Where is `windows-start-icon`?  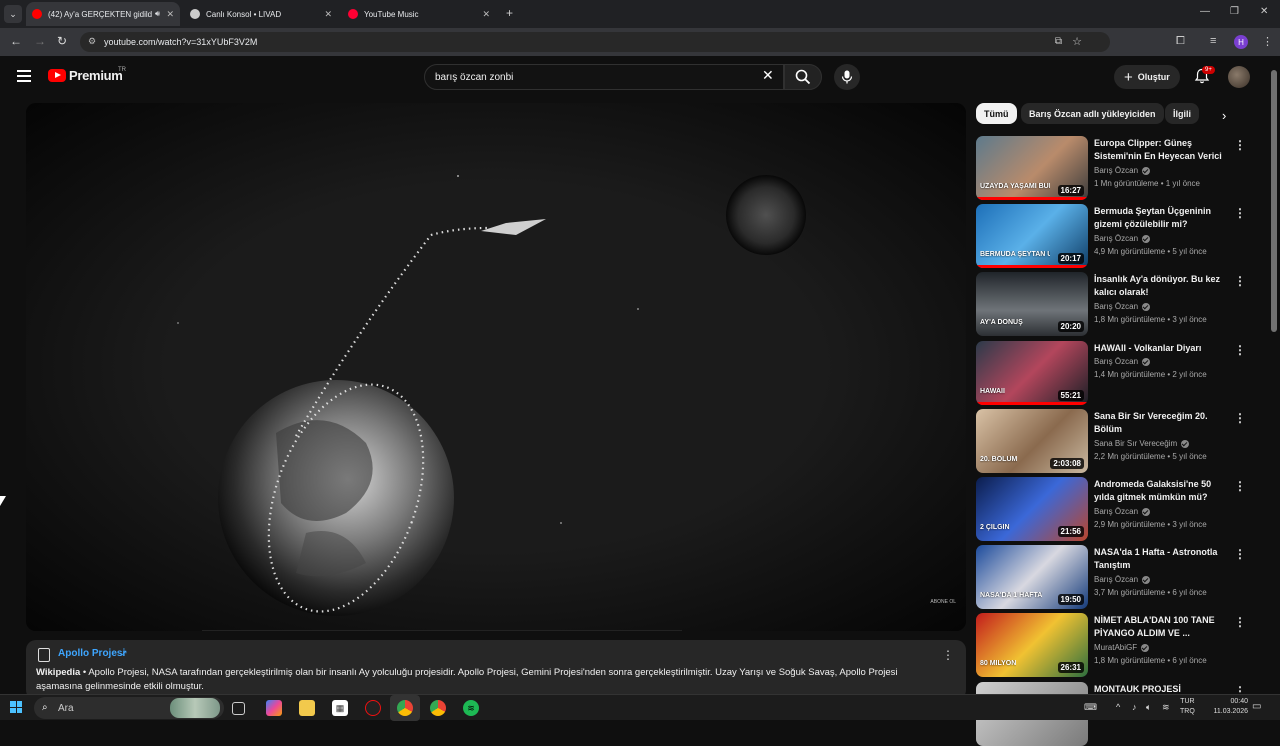
windows-start-icon is located at coordinates (16, 707).